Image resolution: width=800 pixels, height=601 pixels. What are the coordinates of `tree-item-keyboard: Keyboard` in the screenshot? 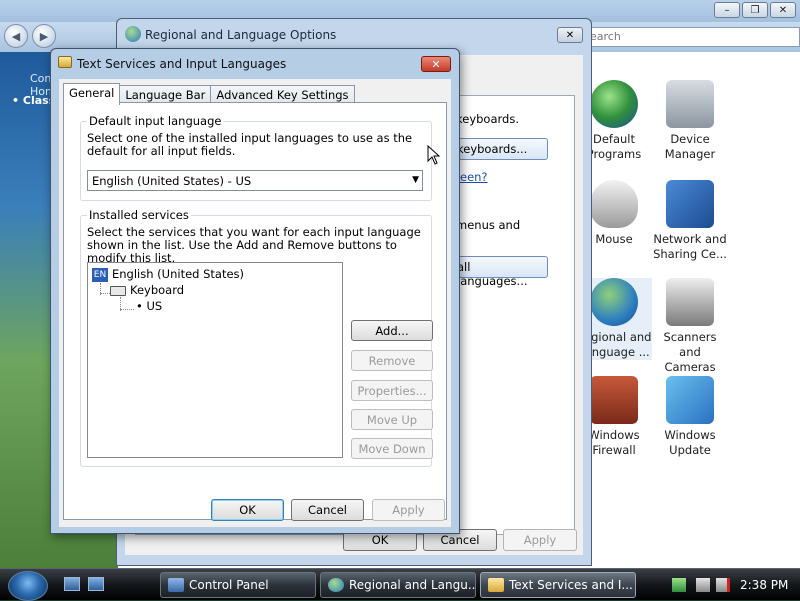 It's located at (147, 290).